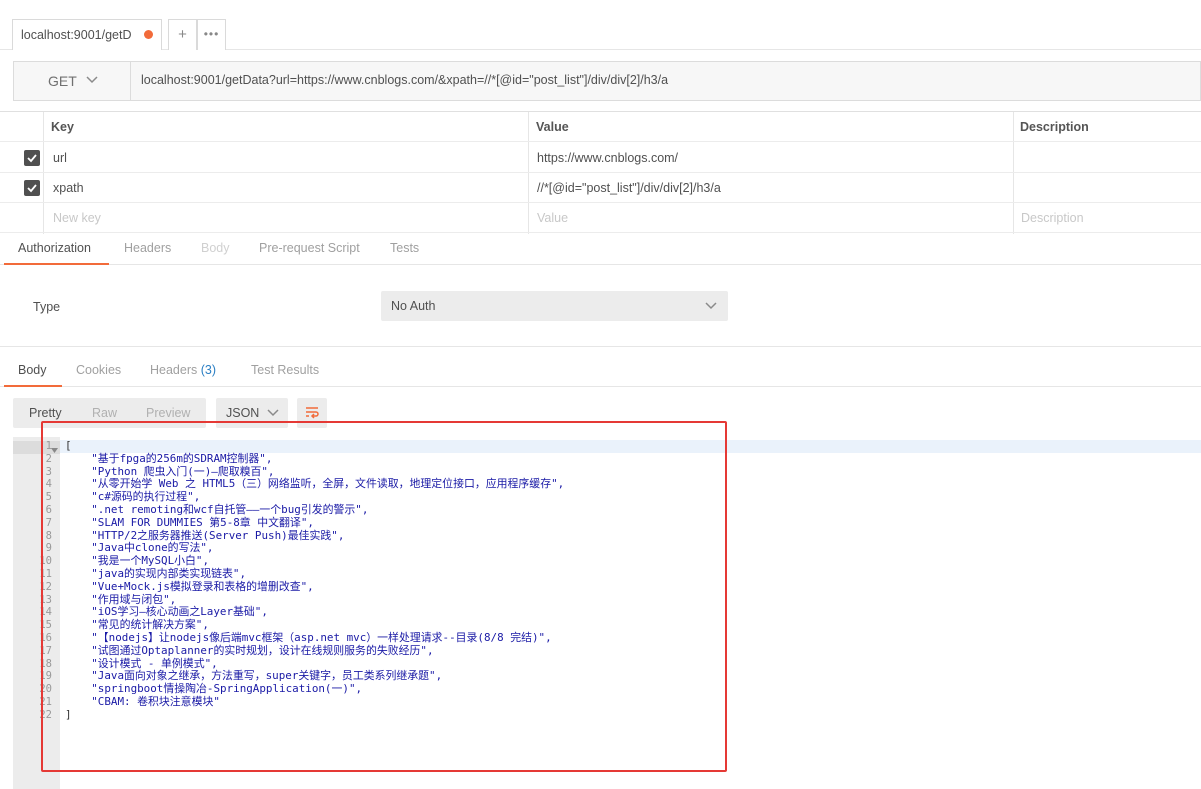  What do you see at coordinates (142, 701) in the screenshot?
I see `code-line: "CBAM: 卷积块注意模块"` at bounding box center [142, 701].